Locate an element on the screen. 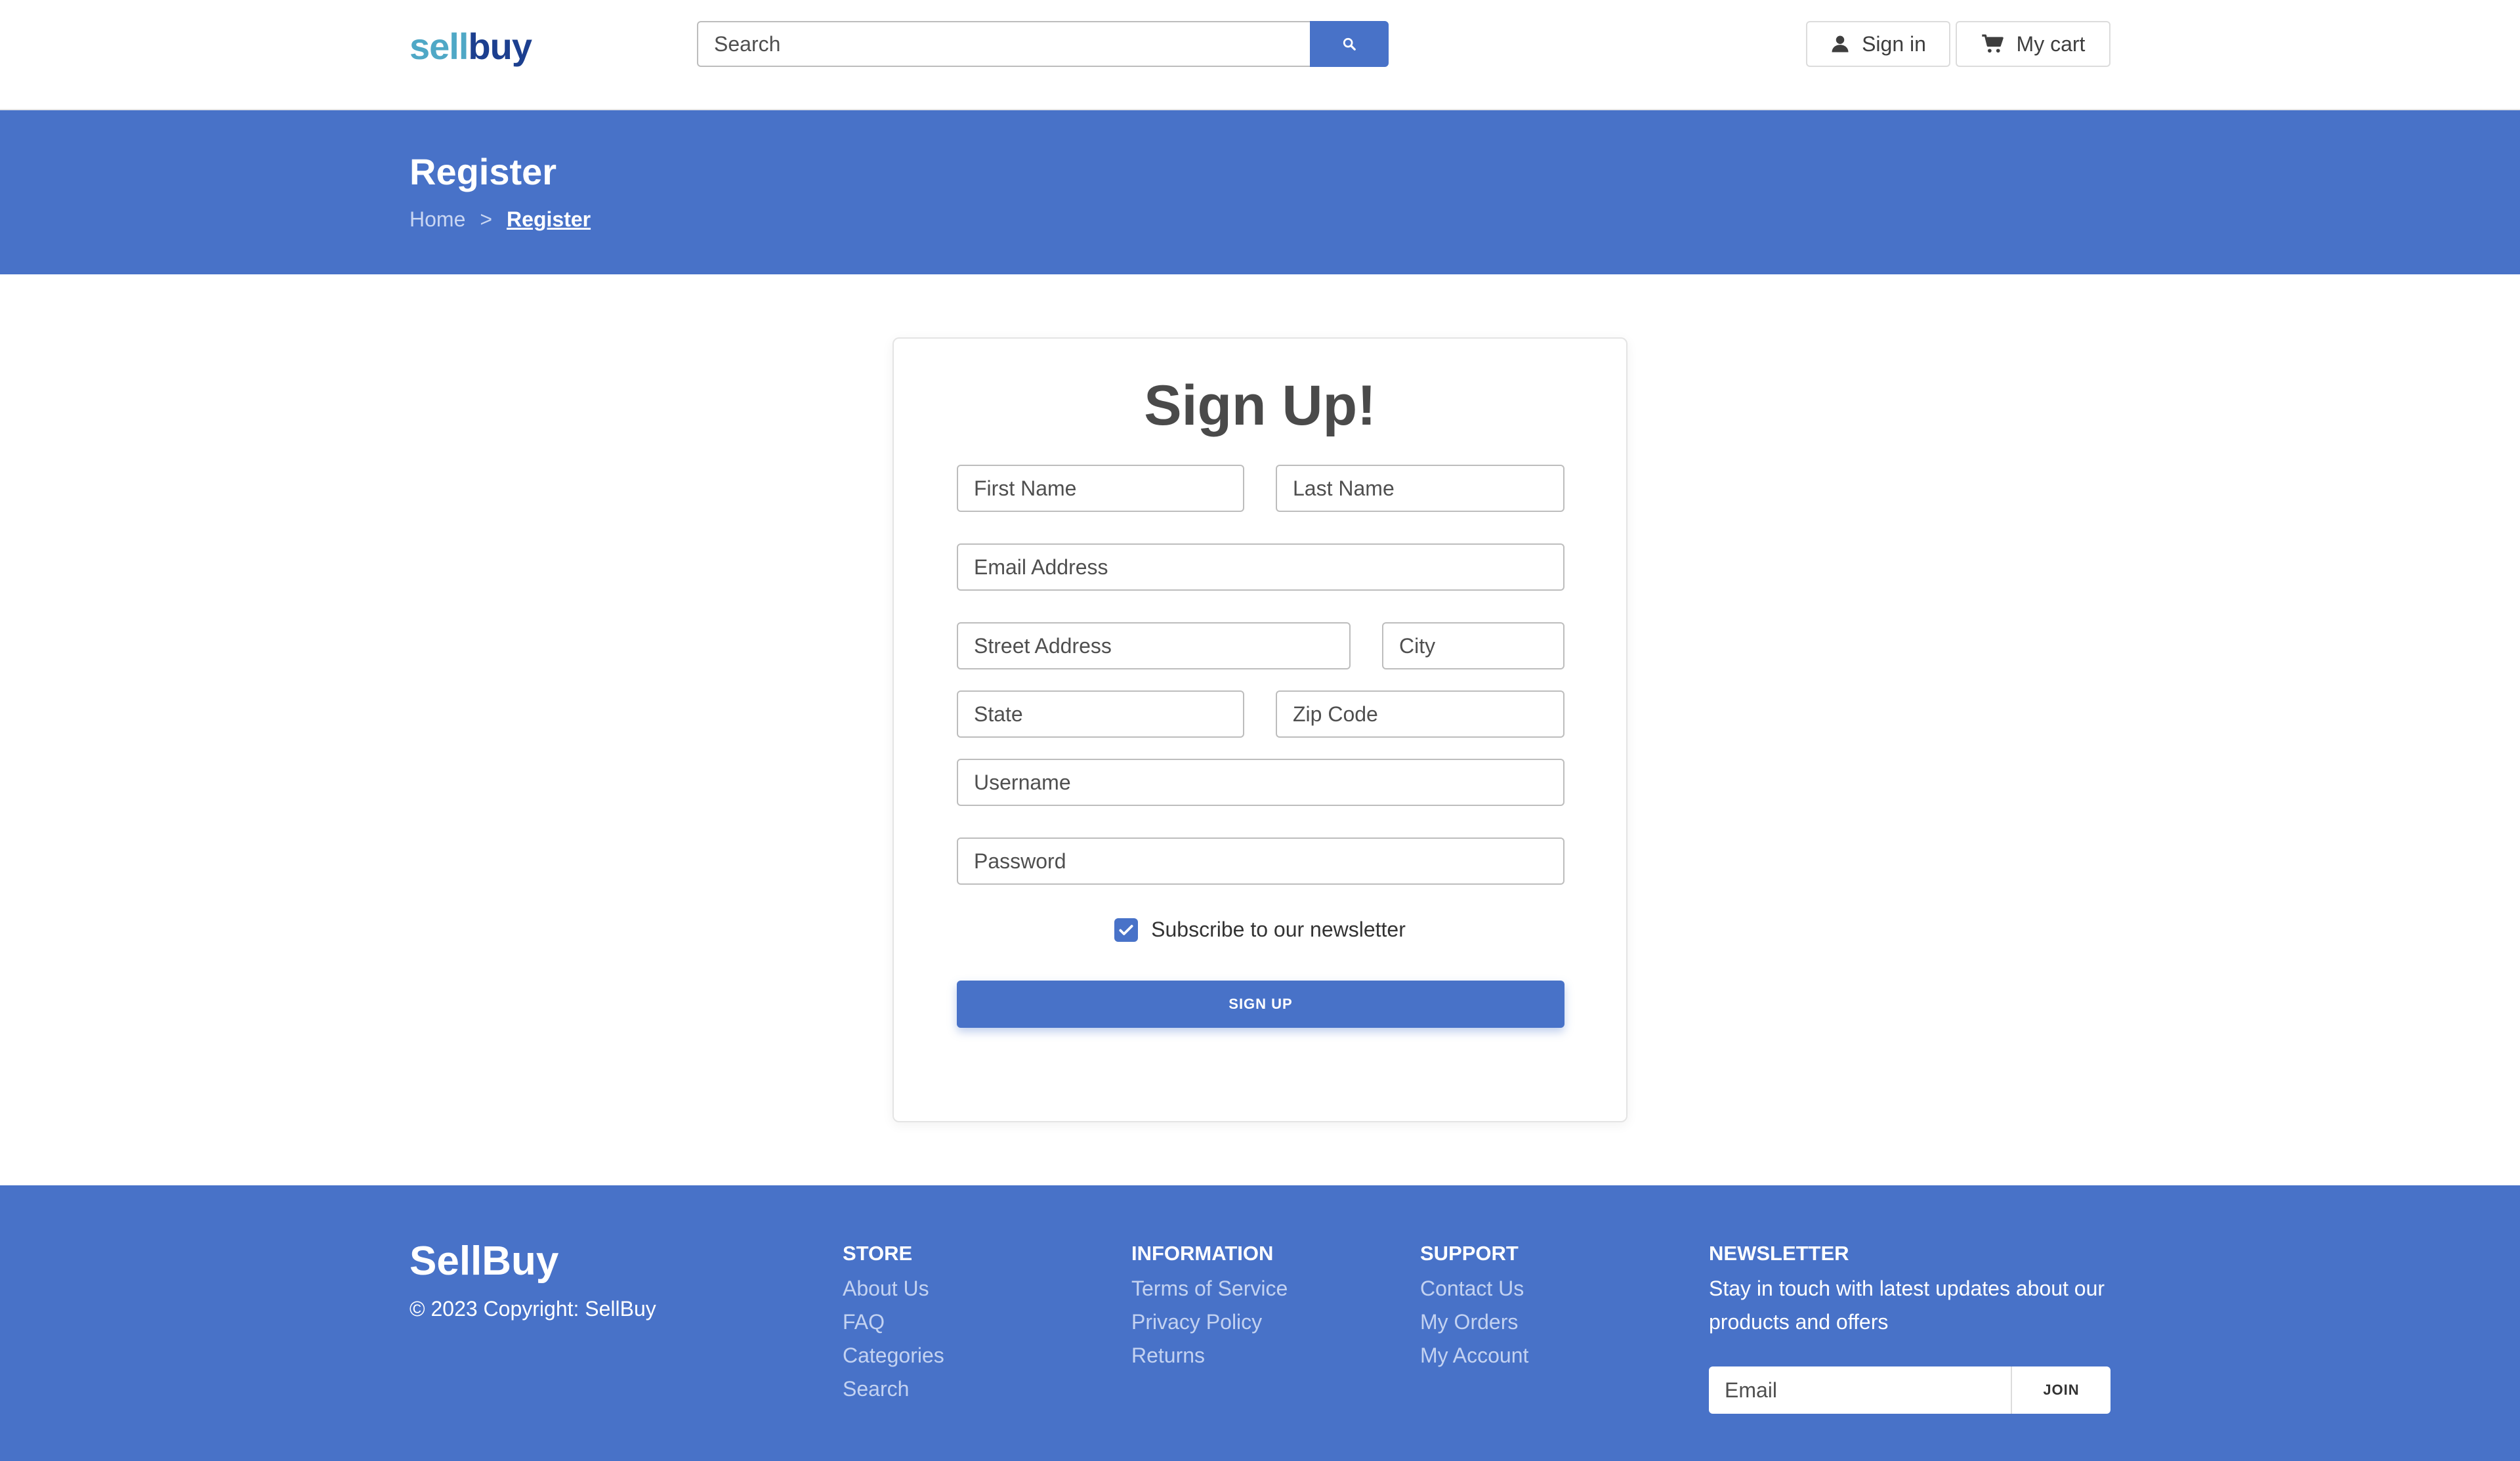  shopping-cart-icon is located at coordinates (1992, 43).